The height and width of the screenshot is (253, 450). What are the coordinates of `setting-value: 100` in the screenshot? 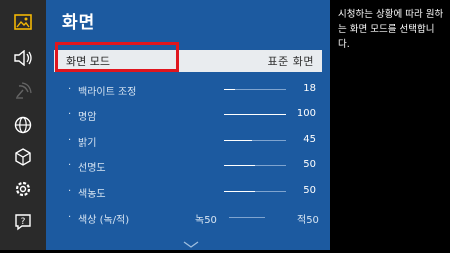 It's located at (306, 113).